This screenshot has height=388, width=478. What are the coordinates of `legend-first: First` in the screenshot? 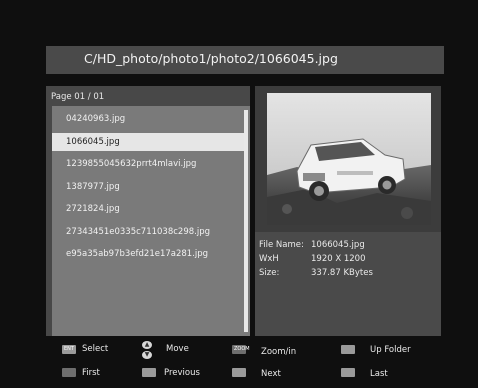 It's located at (91, 373).